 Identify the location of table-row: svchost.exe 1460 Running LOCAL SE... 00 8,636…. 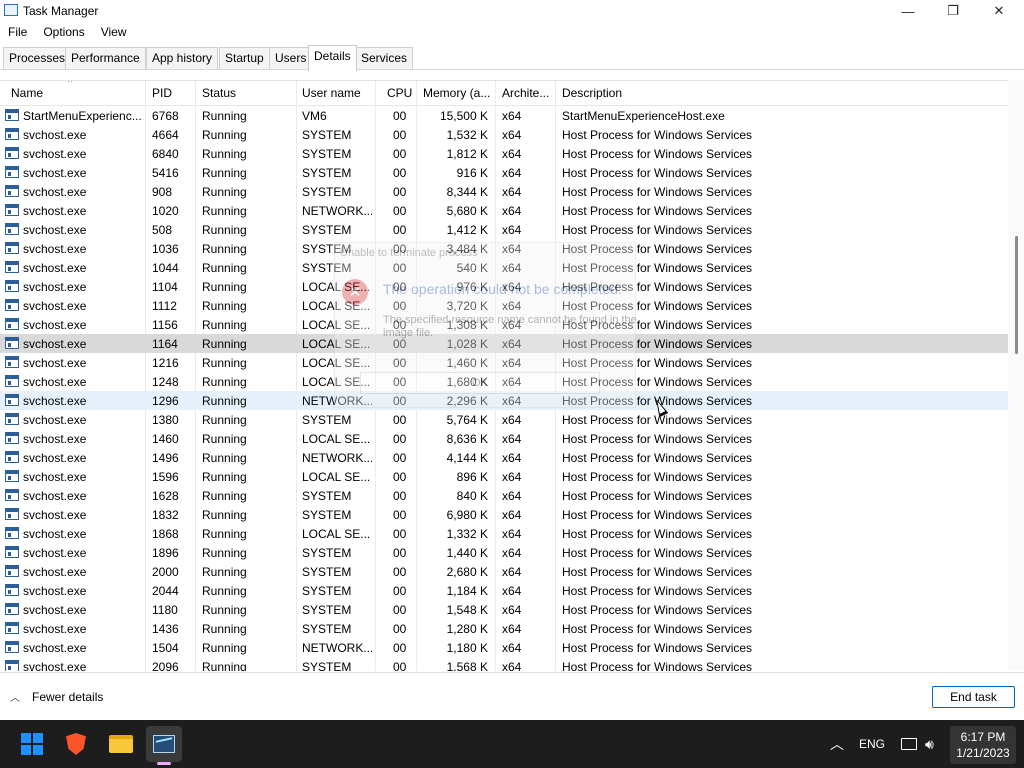
(504, 438).